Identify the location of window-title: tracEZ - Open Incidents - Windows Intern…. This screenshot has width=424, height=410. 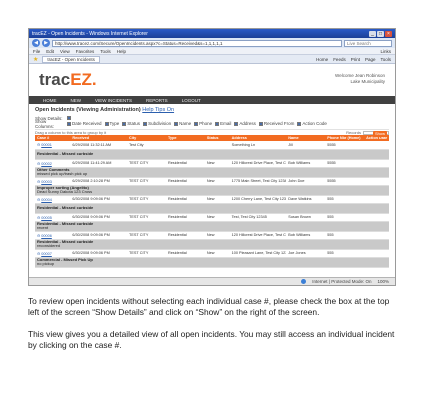
(90, 33).